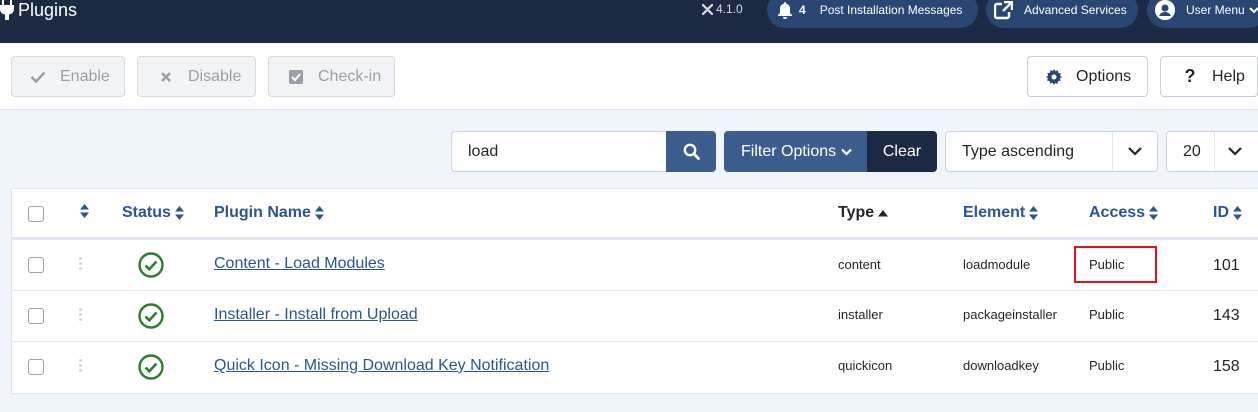  I want to click on options-label: Options, so click(1104, 76).